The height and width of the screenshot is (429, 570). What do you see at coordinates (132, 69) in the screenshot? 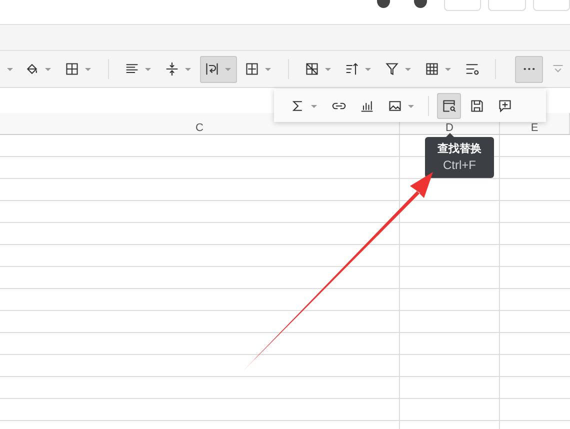
I see `align-left-icon` at bounding box center [132, 69].